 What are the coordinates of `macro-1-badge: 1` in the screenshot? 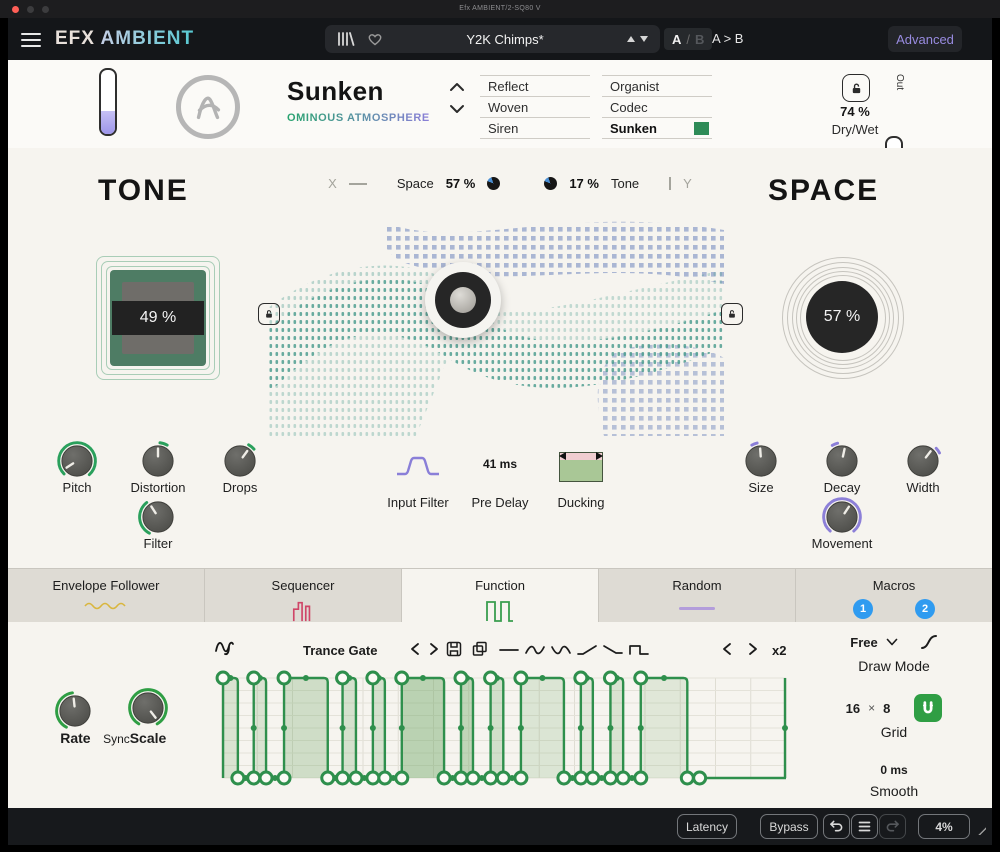 It's located at (863, 609).